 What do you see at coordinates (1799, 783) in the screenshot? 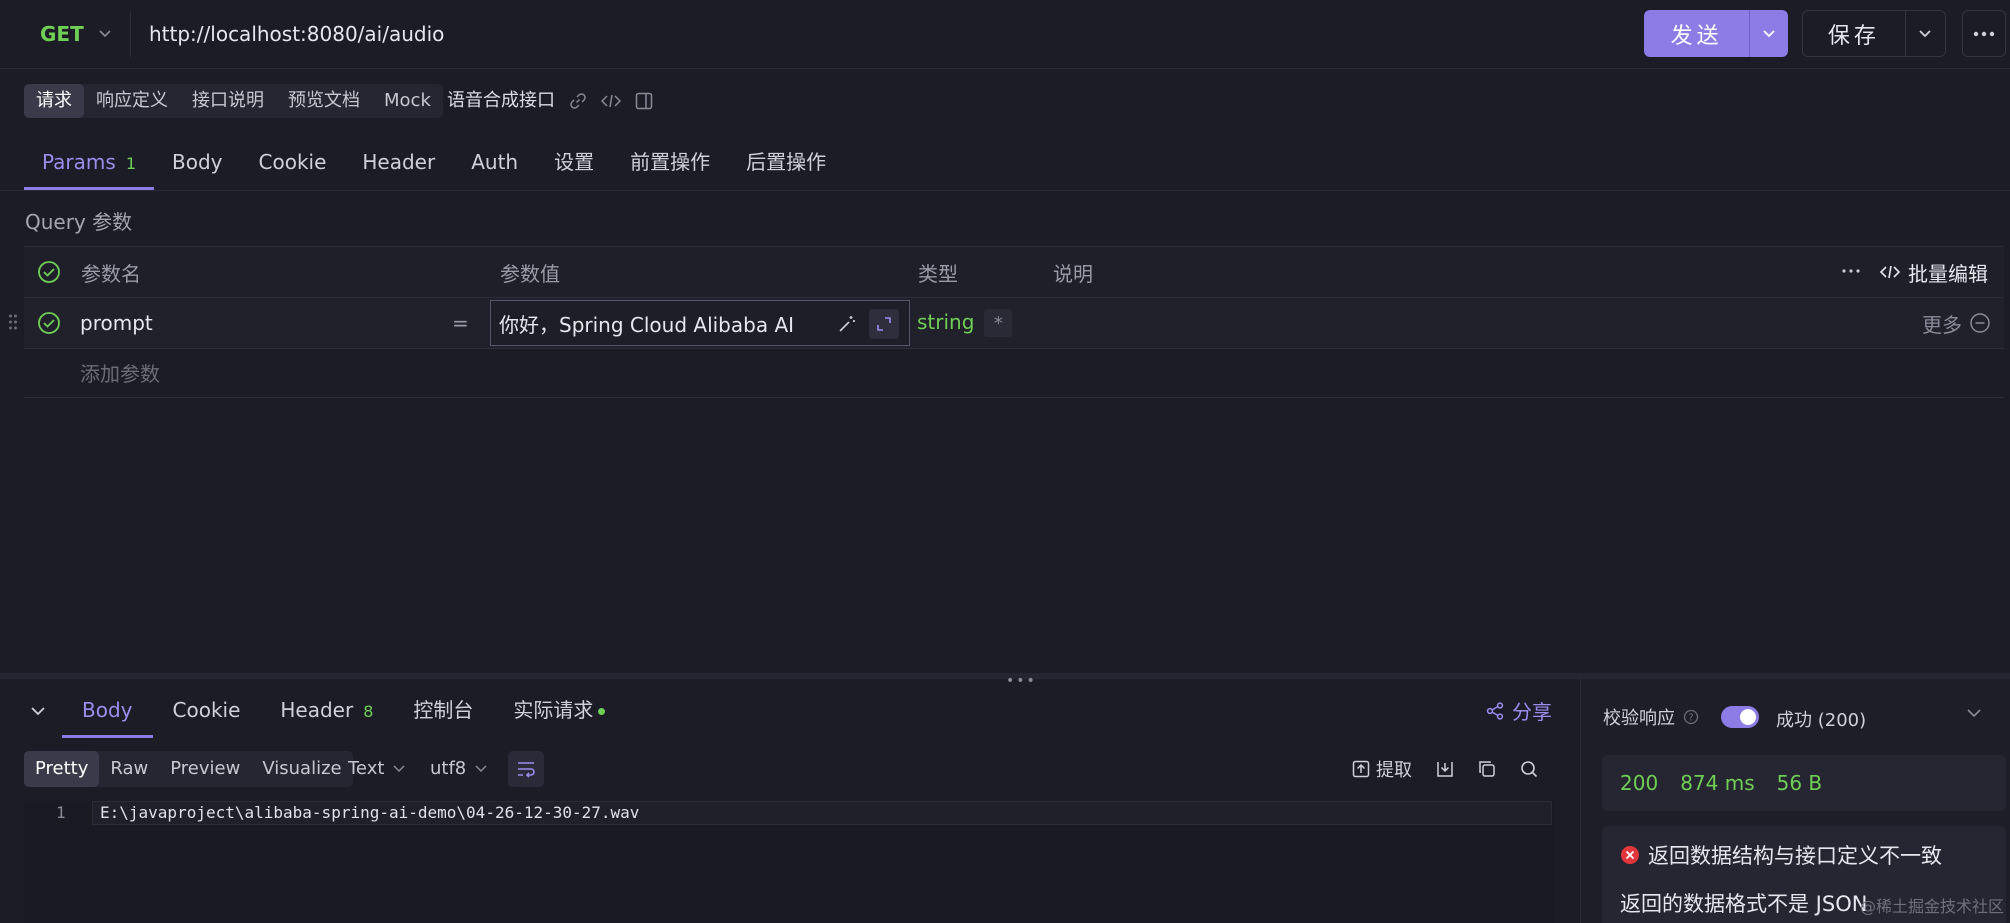
I see `response-size: 56 B` at bounding box center [1799, 783].